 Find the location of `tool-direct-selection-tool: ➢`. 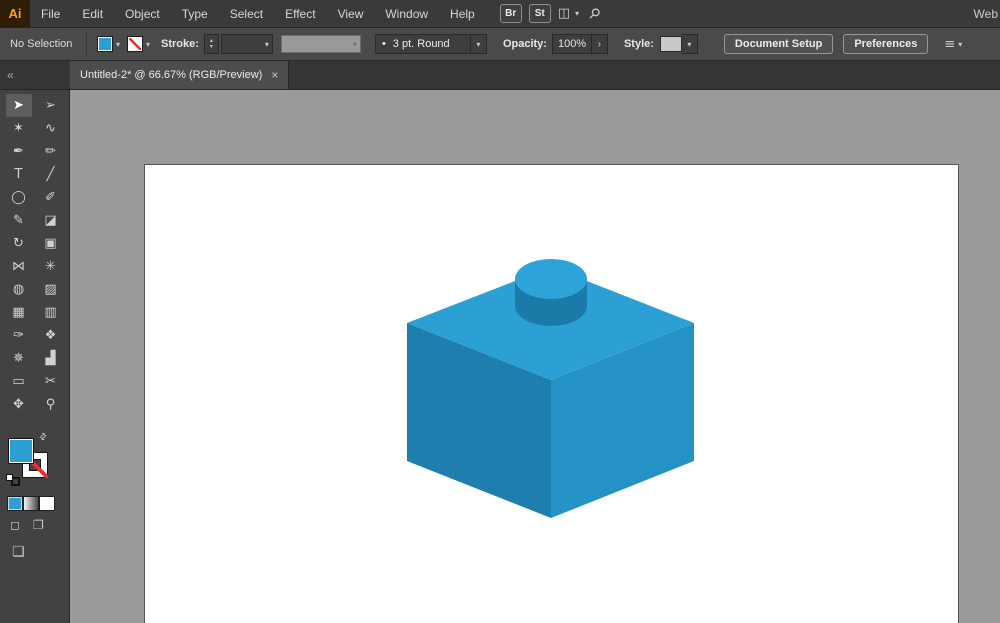

tool-direct-selection-tool: ➢ is located at coordinates (51, 105).